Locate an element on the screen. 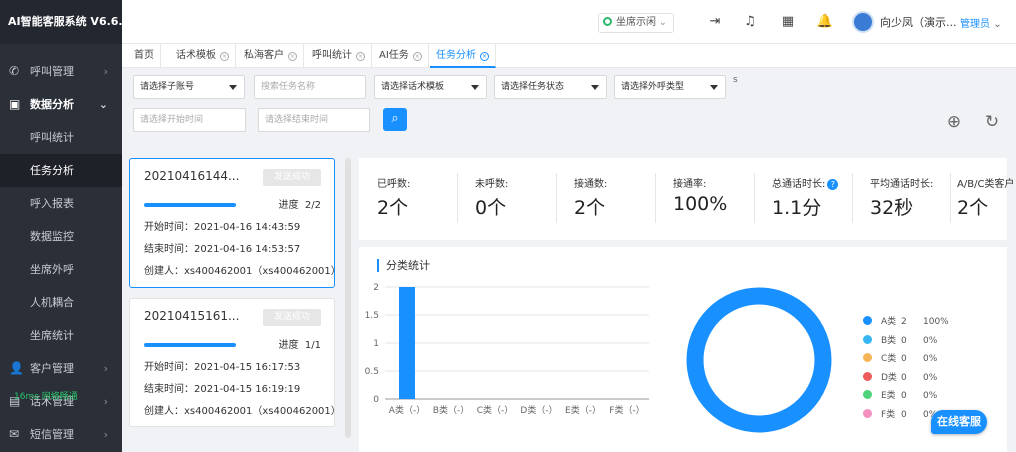  chevron-right-icon: › is located at coordinates (105, 434).